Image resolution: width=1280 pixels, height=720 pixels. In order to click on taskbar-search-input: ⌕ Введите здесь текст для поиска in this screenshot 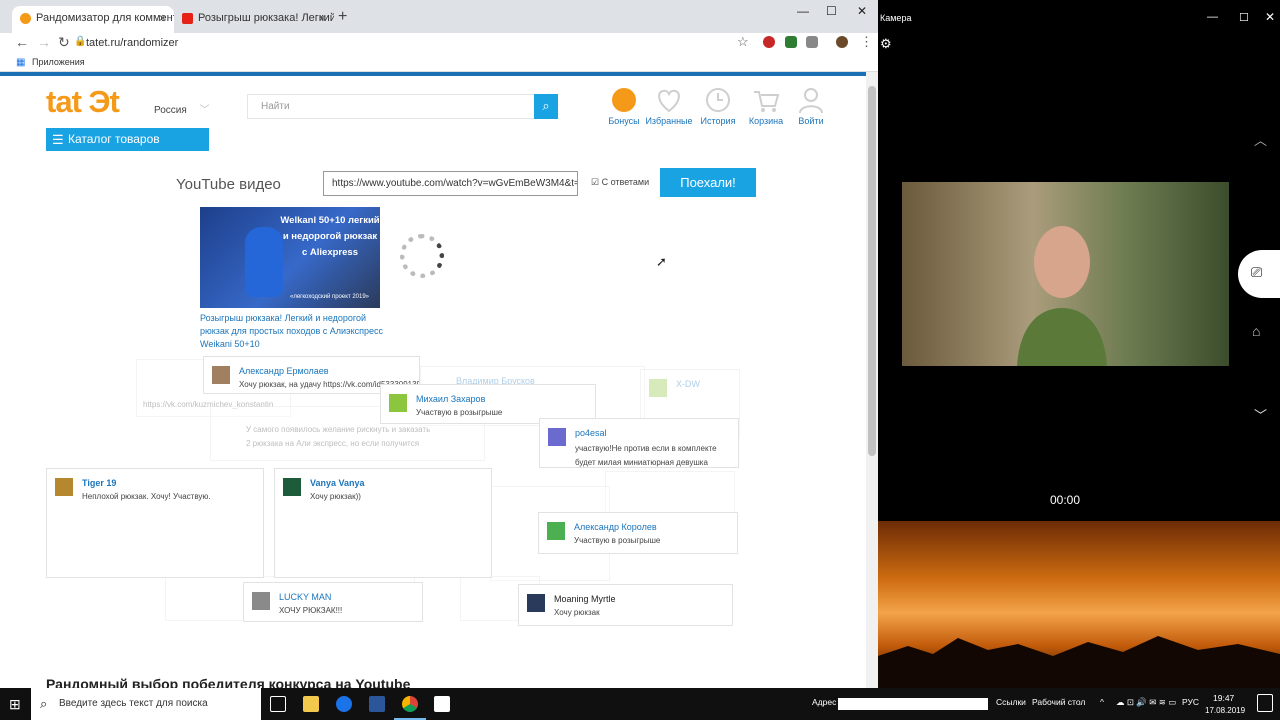, I will do `click(146, 704)`.